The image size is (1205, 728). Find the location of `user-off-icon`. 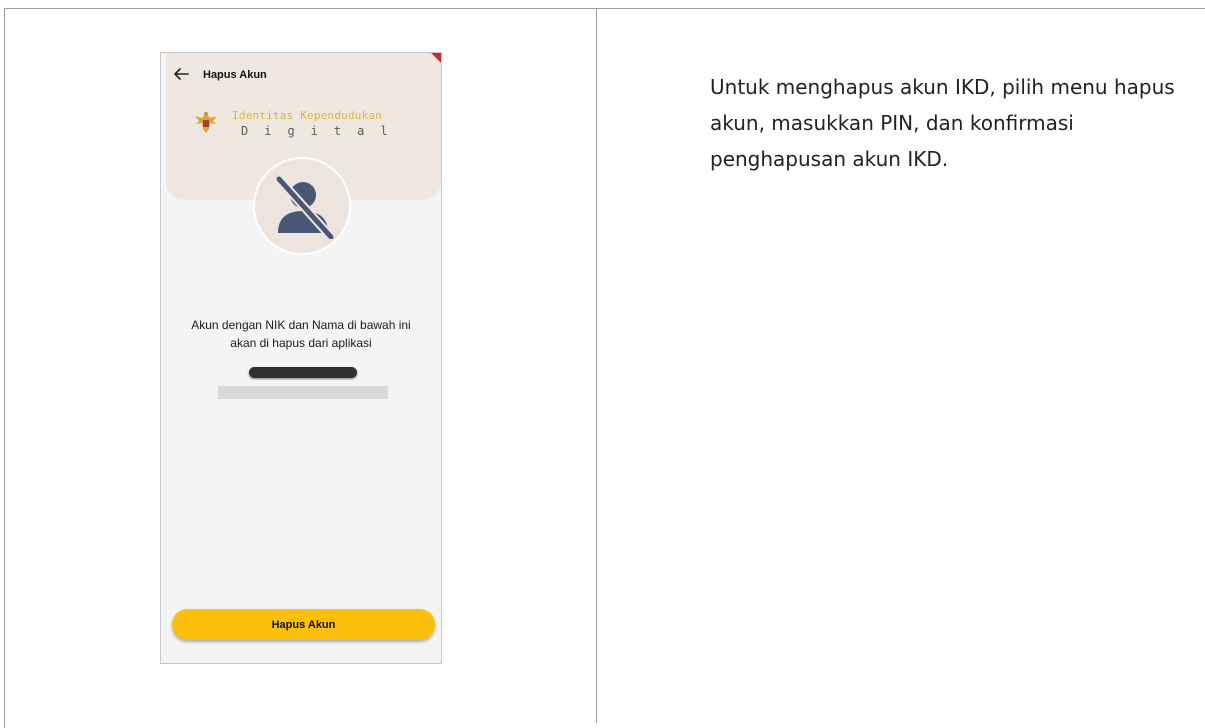

user-off-icon is located at coordinates (305, 207).